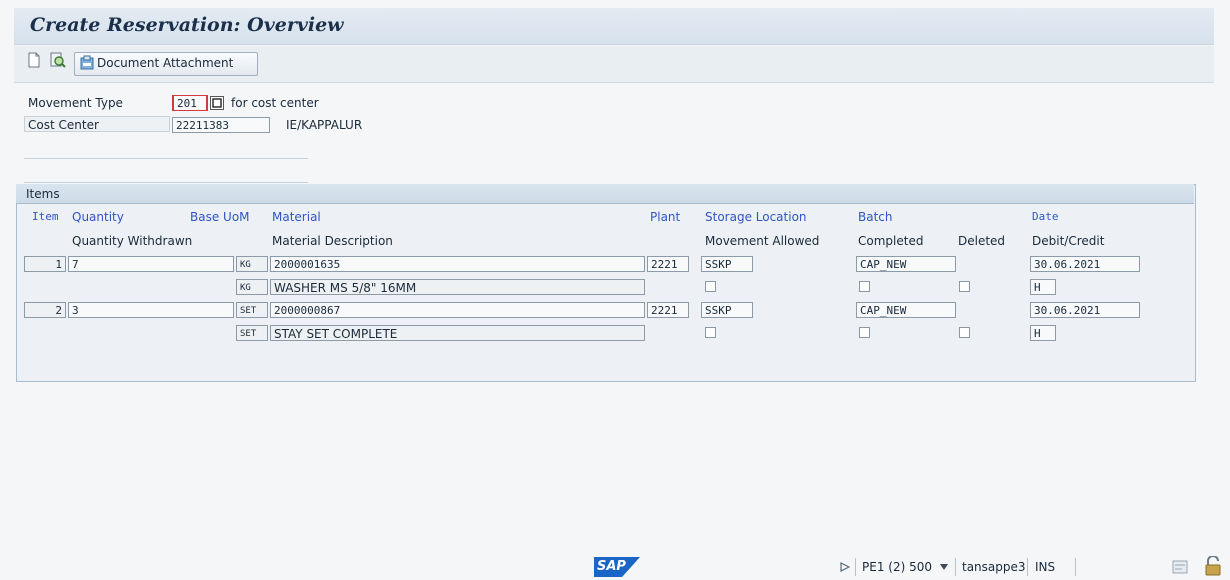 The image size is (1230, 580). What do you see at coordinates (665, 217) in the screenshot?
I see `col-header-plant: Plant` at bounding box center [665, 217].